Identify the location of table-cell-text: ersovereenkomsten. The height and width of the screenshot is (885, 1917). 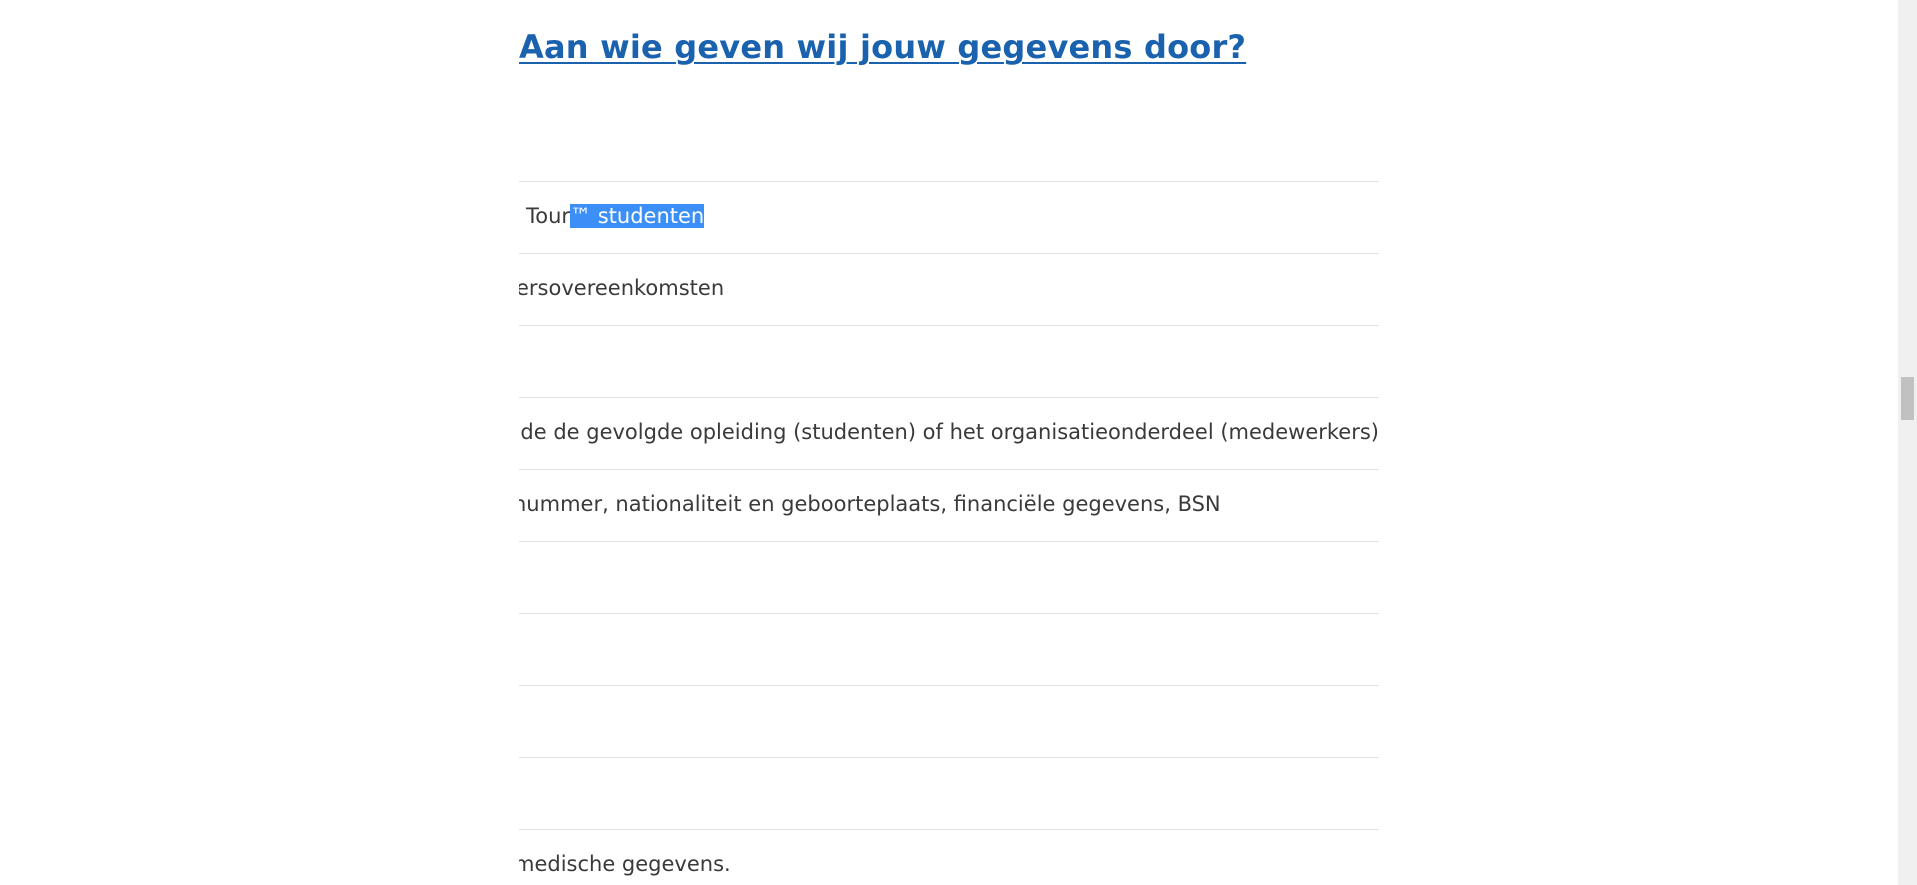
(622, 288).